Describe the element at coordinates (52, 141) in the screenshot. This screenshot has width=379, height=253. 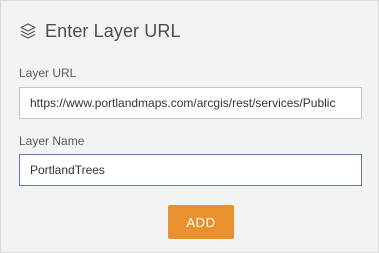
I see `layer-name-label: Layer Name` at that location.